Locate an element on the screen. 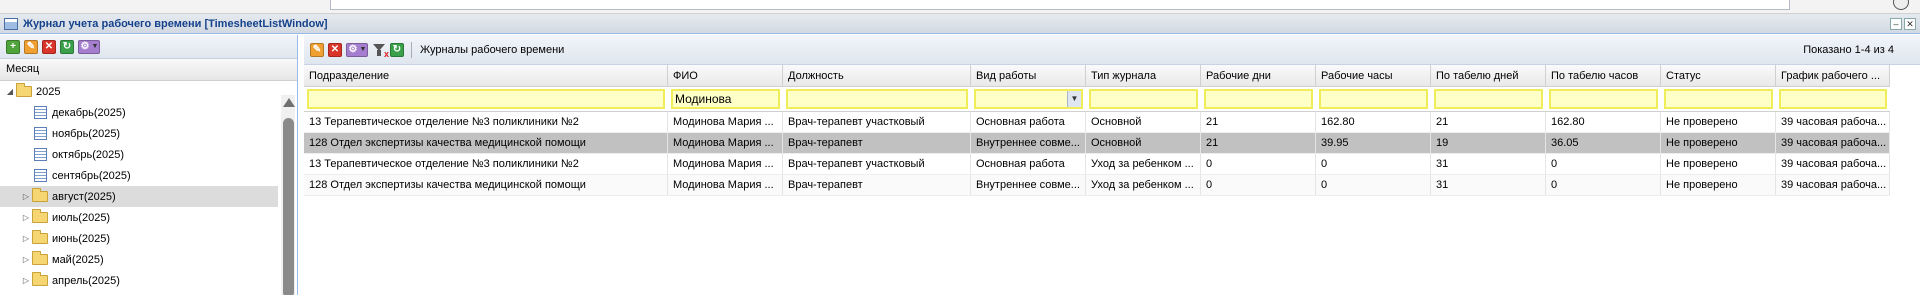 The width and height of the screenshot is (1920, 295). tree-scroll-thumb is located at coordinates (288, 206).